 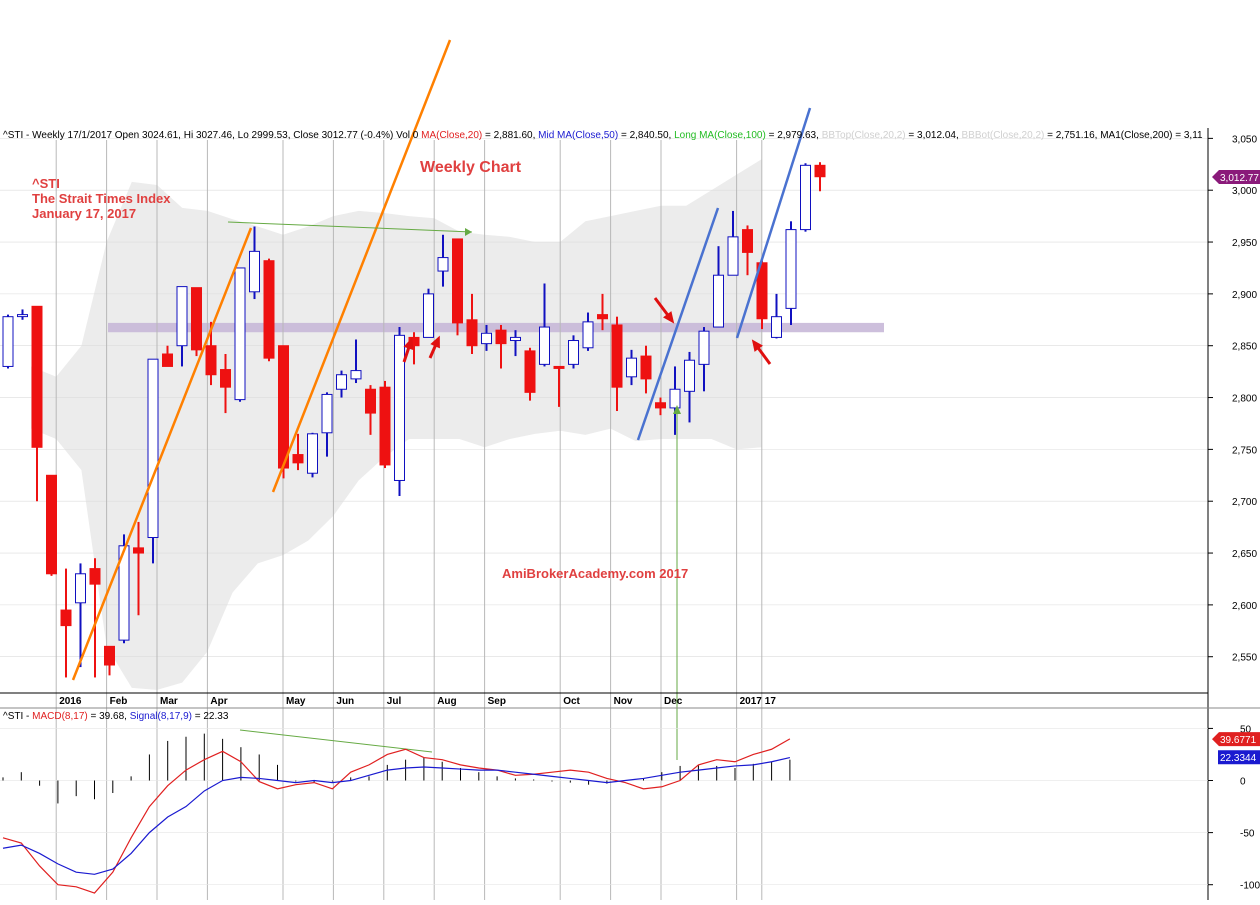 What do you see at coordinates (394, 701) in the screenshot?
I see `x-tick-label-6: Jul` at bounding box center [394, 701].